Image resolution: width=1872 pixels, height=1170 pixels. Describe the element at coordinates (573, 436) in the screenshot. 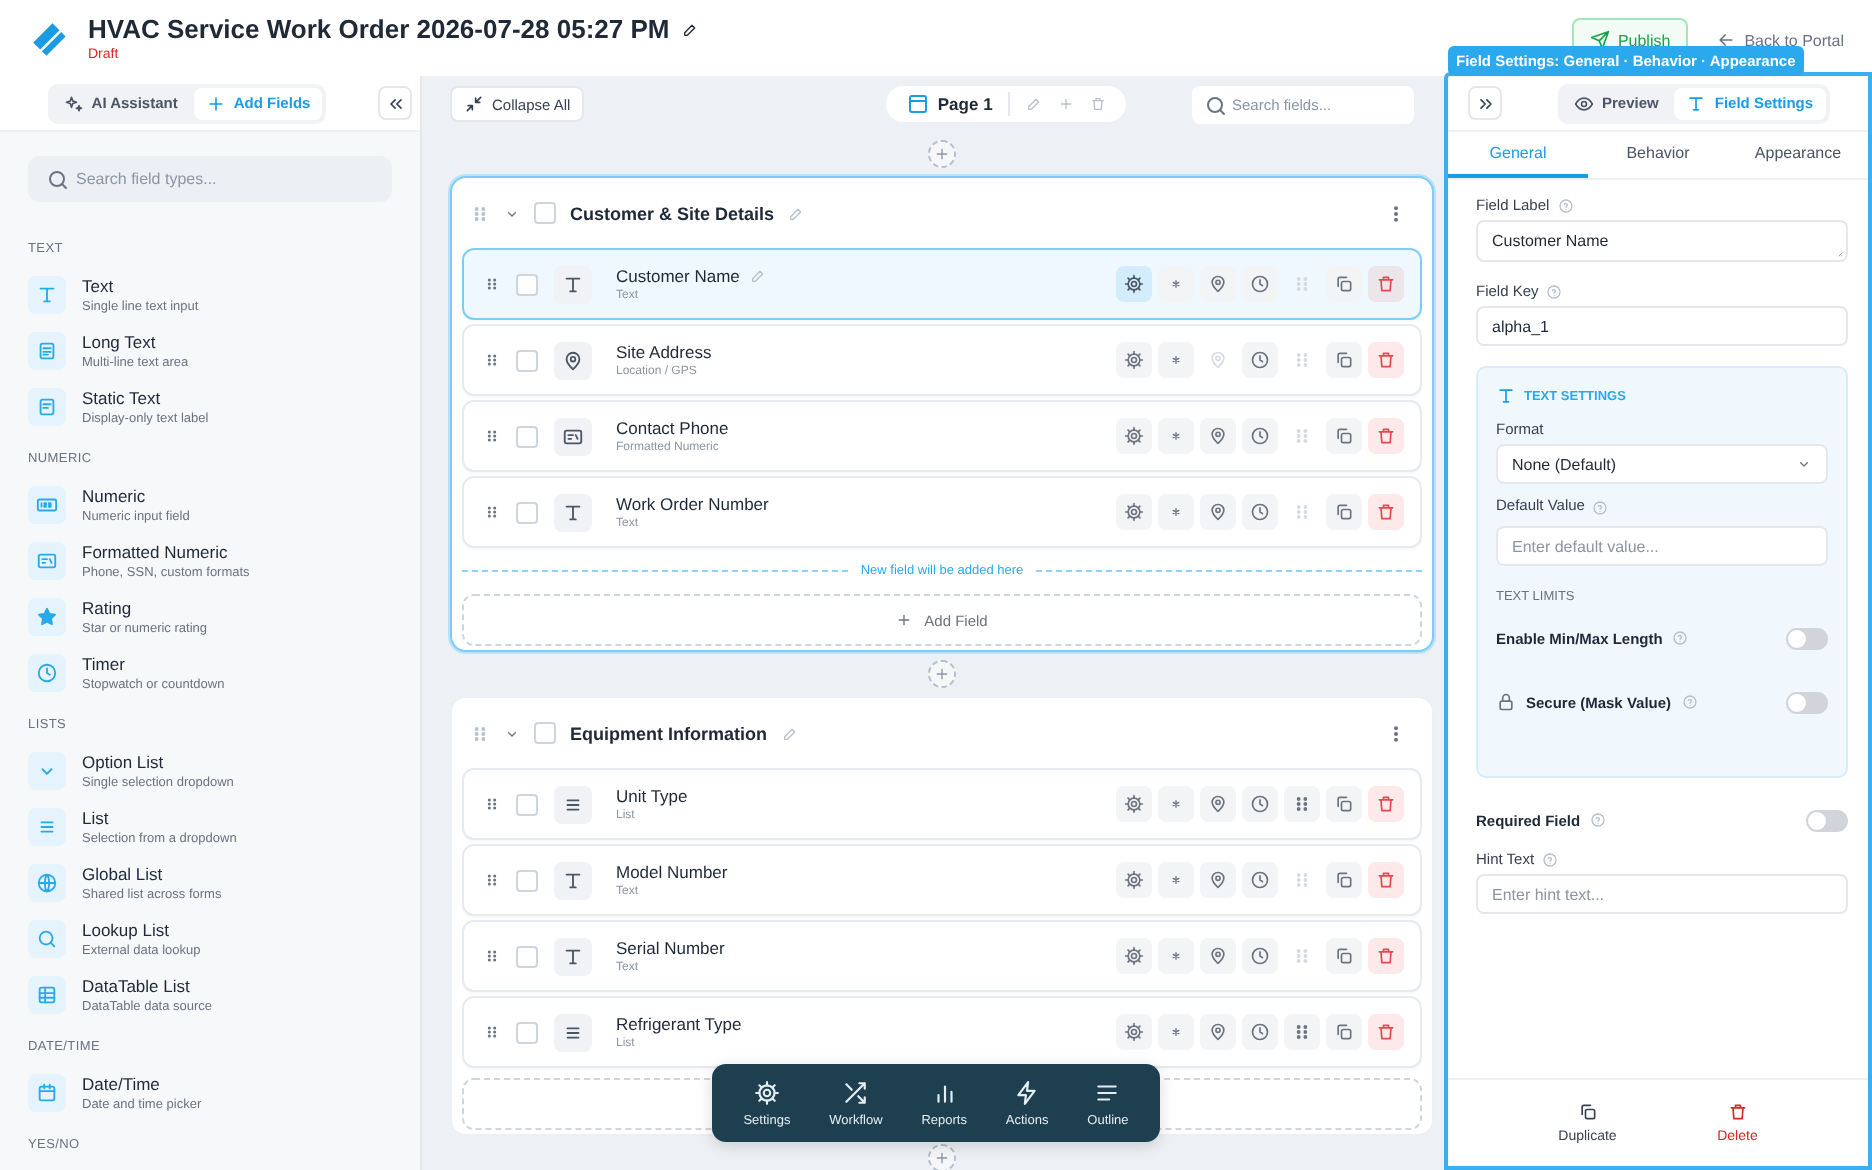

I see `card-icon` at that location.